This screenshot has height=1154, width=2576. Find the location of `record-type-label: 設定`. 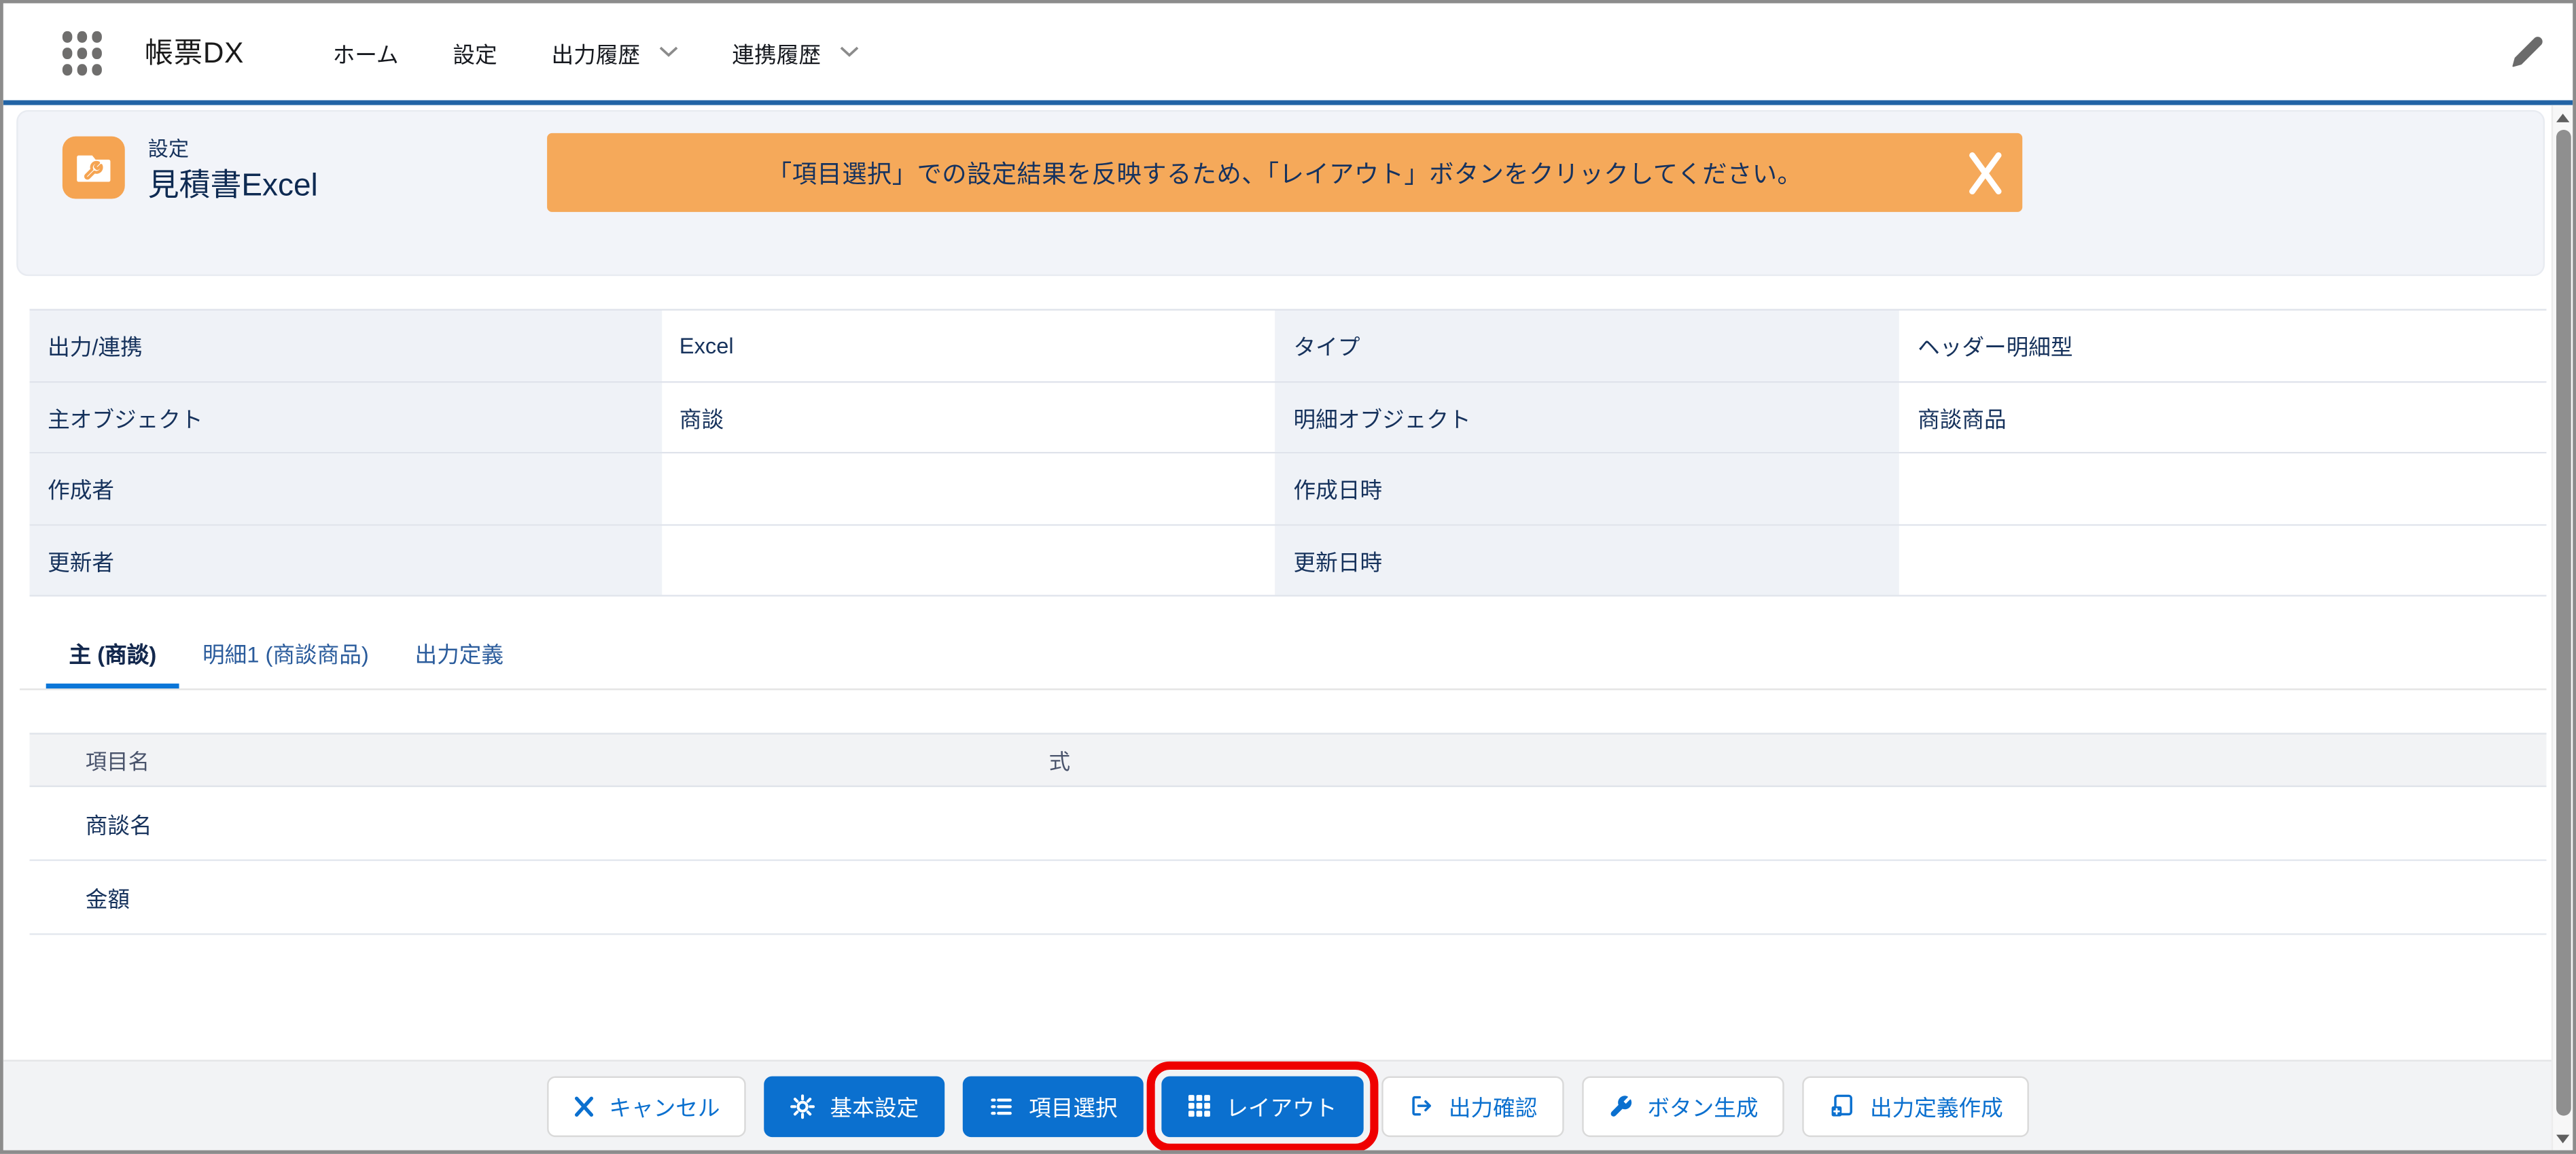

record-type-label: 設定 is located at coordinates (168, 150).